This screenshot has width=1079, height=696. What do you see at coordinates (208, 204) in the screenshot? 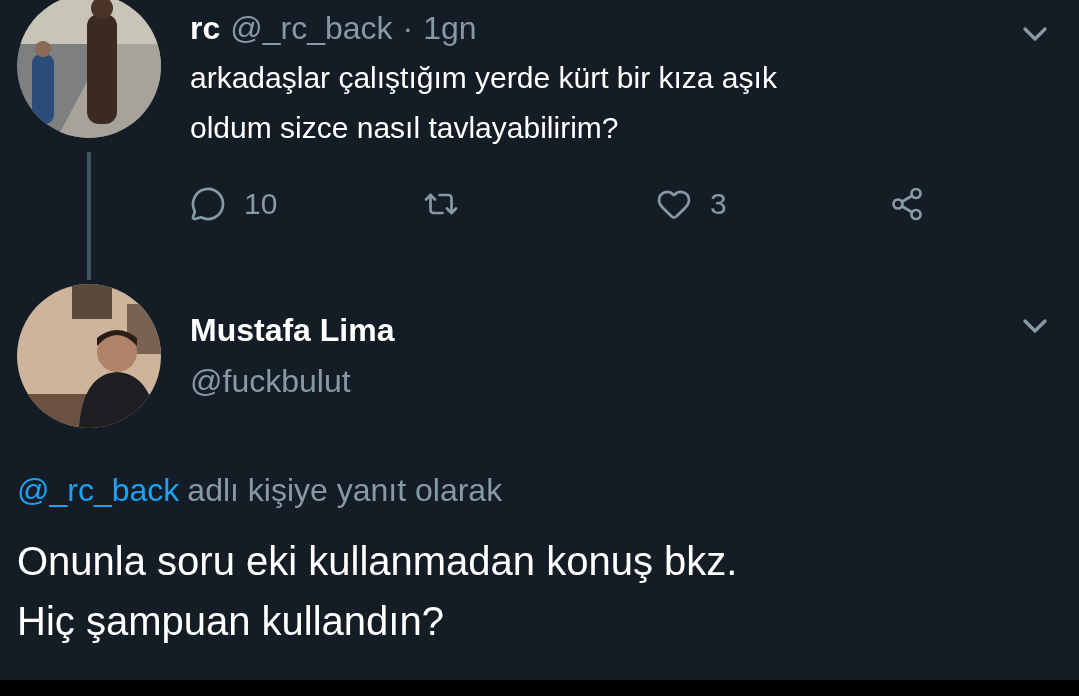
I see `speech-bubble-icon` at bounding box center [208, 204].